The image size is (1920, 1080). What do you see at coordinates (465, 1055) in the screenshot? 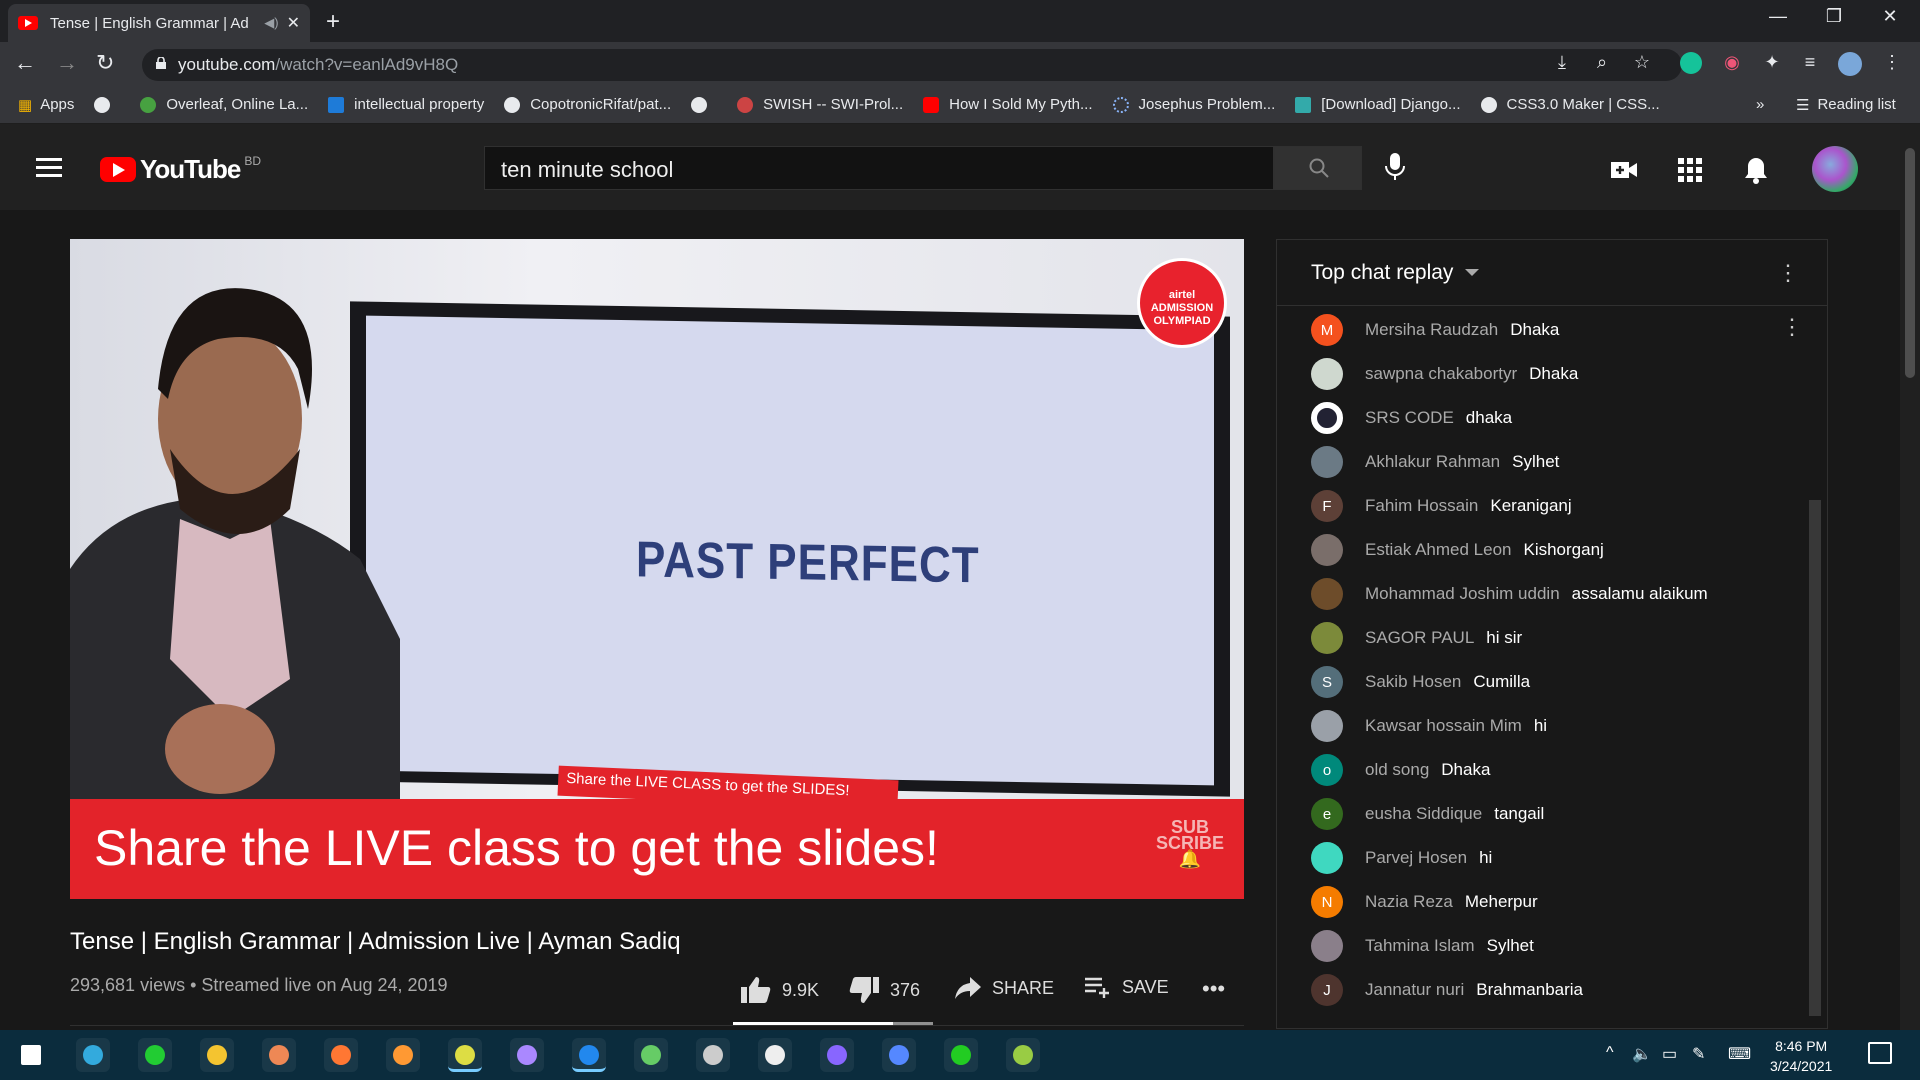
I see `chrome-icon` at bounding box center [465, 1055].